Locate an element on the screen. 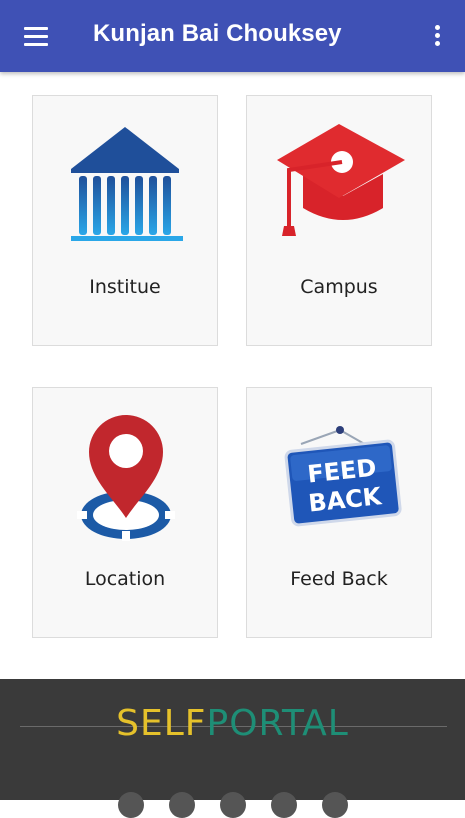 The width and height of the screenshot is (465, 818). graduation-cap-icon is located at coordinates (341, 180).